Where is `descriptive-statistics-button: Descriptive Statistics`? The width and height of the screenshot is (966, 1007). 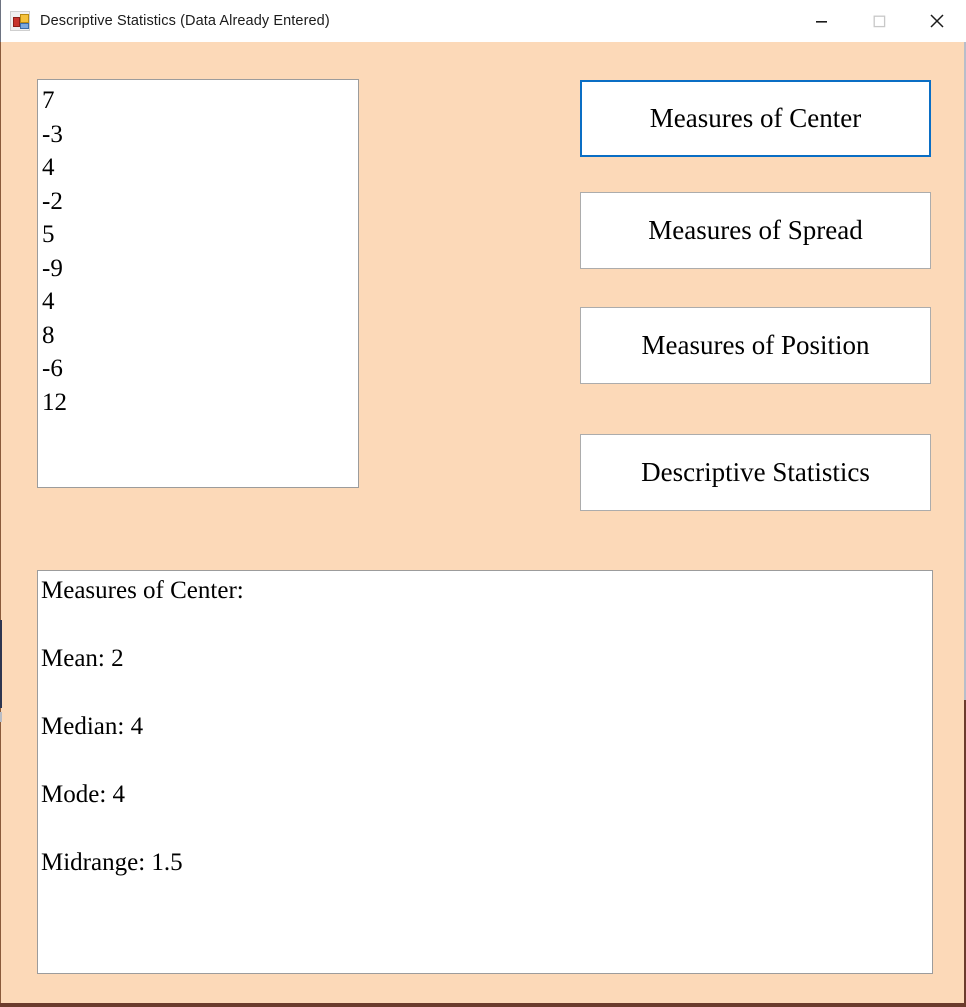
descriptive-statistics-button: Descriptive Statistics is located at coordinates (755, 472).